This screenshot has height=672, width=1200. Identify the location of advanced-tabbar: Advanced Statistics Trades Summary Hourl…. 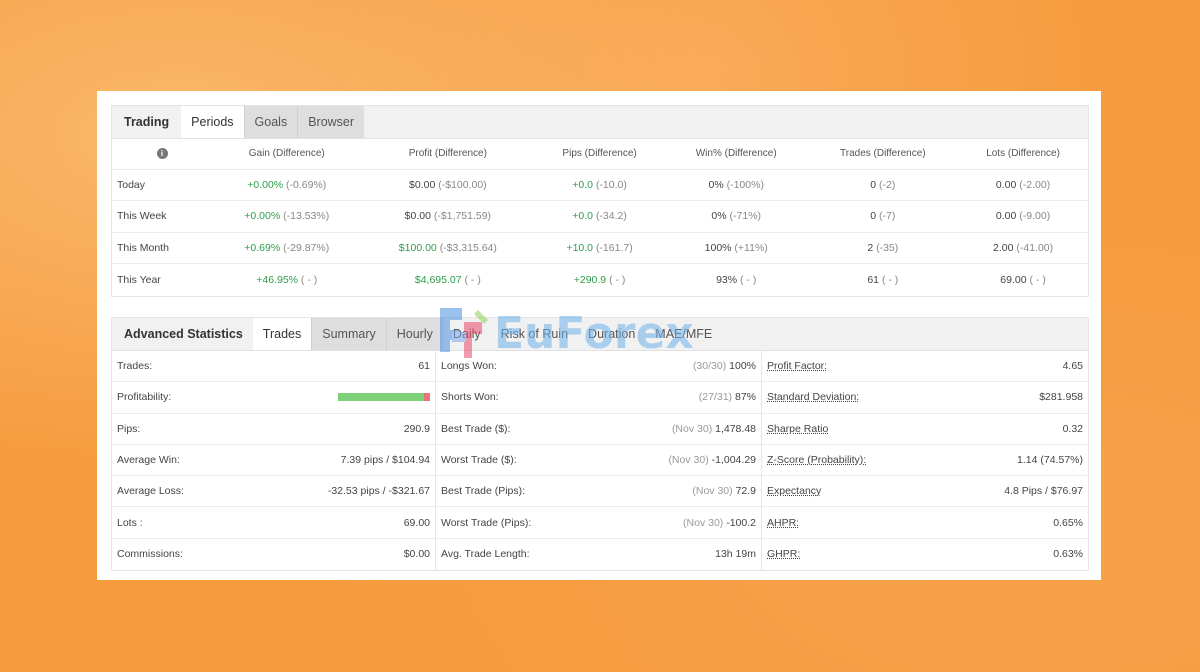
(600, 334).